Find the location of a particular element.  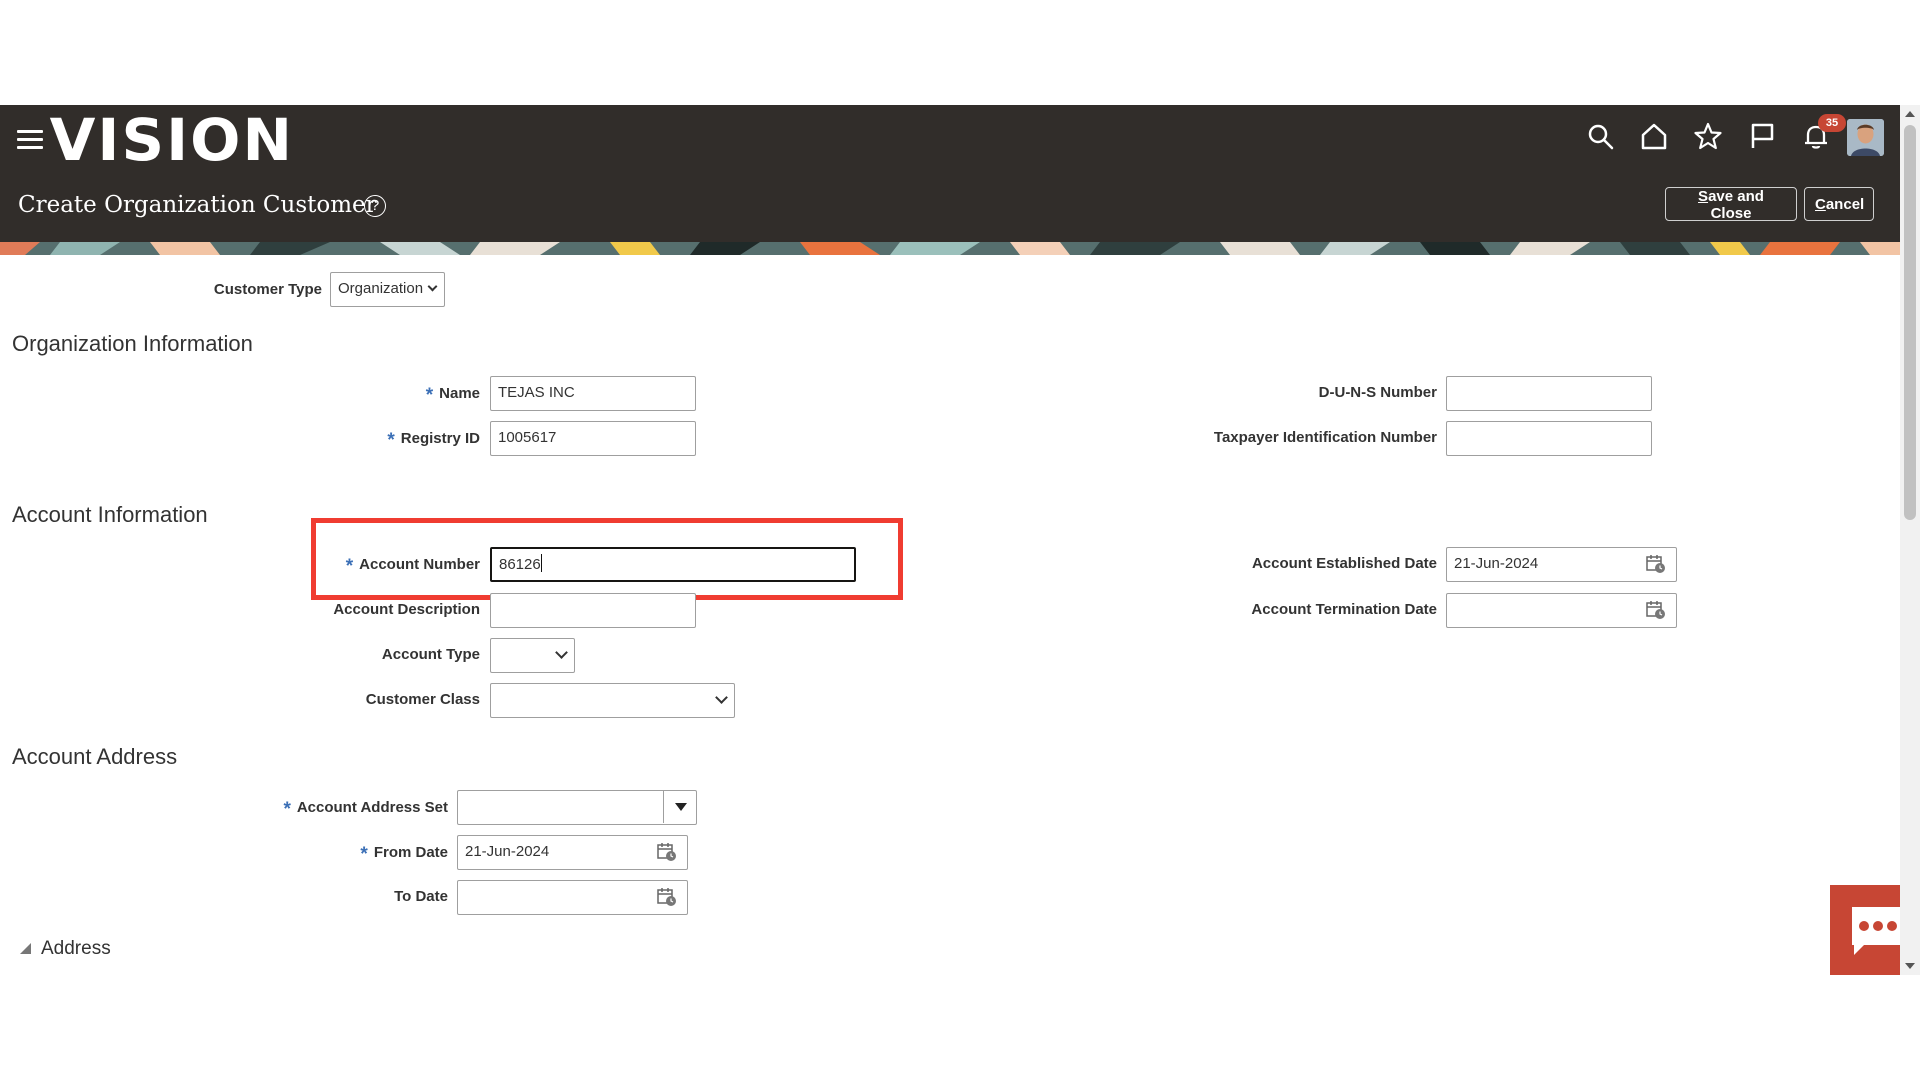

save-and-close-button: Save and Close is located at coordinates (1731, 204).